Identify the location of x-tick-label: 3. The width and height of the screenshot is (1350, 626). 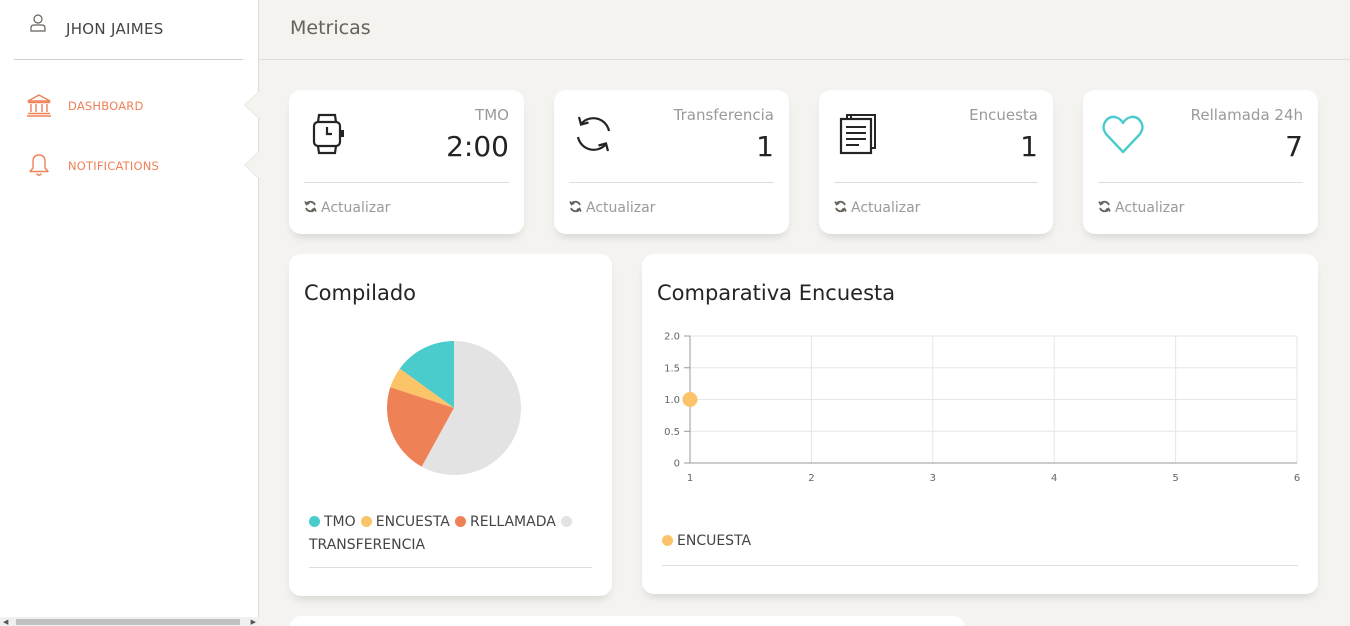
(933, 478).